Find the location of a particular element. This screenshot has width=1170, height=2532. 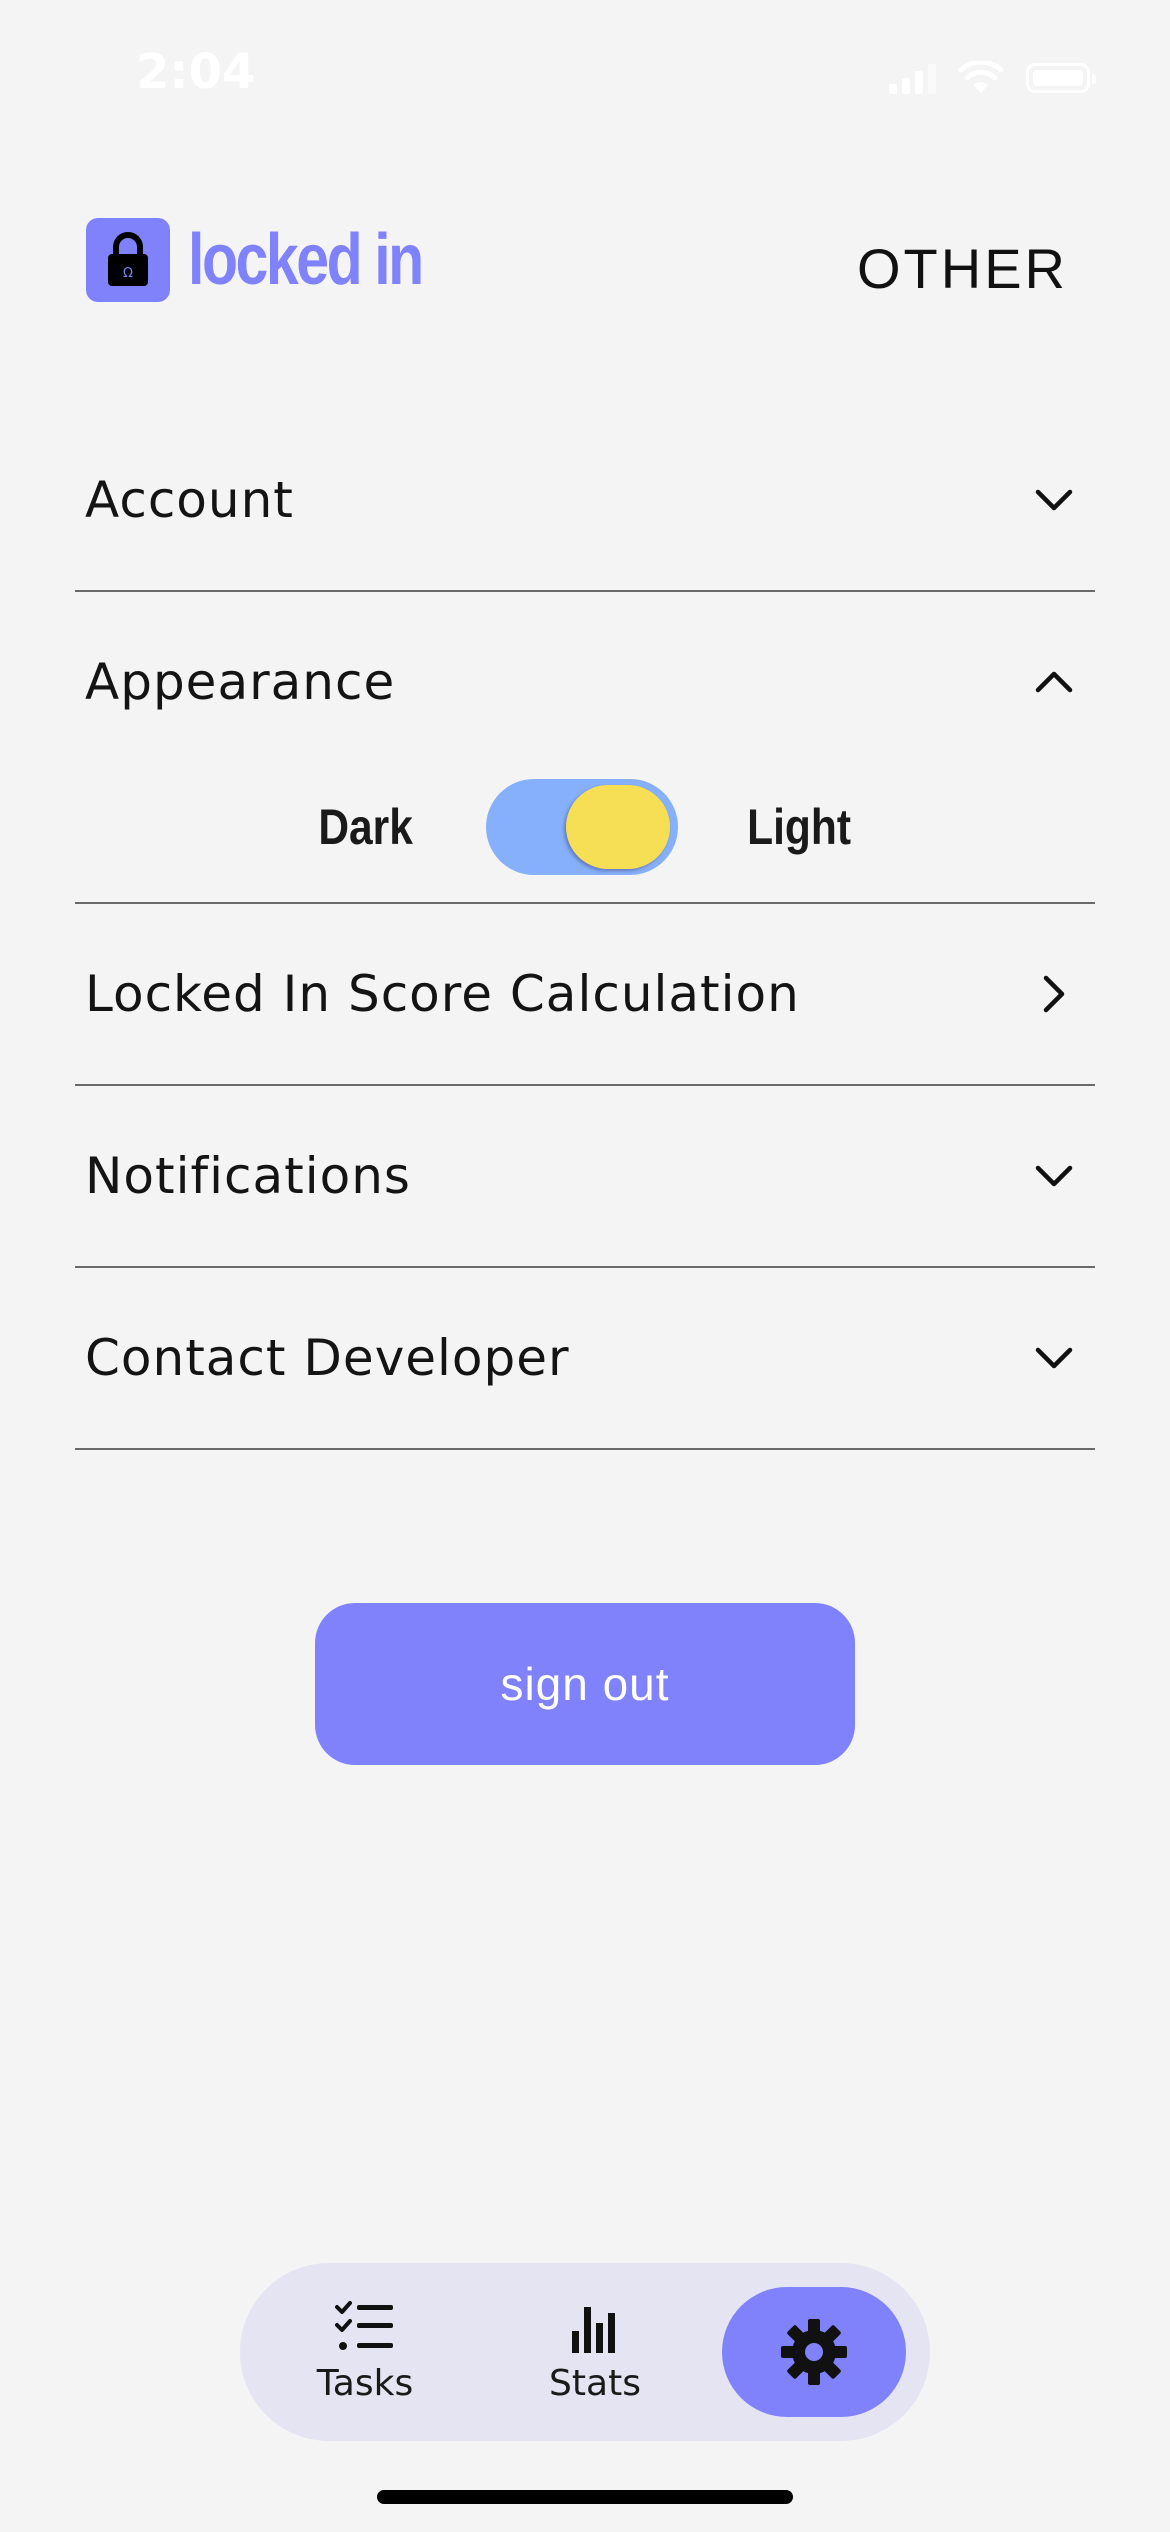

logo-text: locked in is located at coordinates (306, 260).